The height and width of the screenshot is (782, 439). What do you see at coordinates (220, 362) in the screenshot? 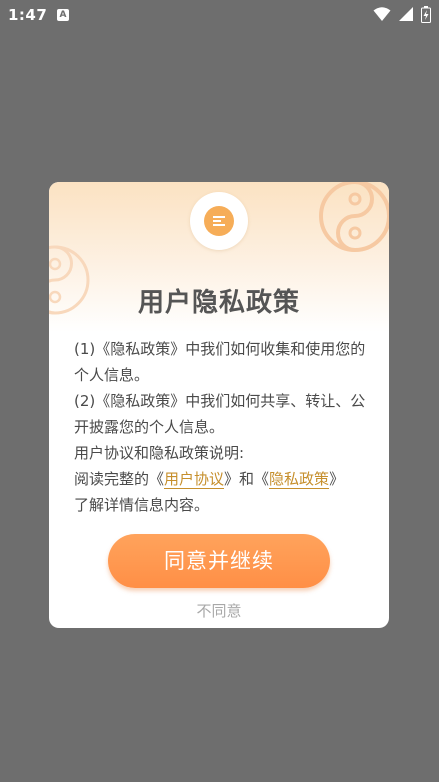
I see `policy-paragraph-1: (1)《隐私政策》中我们如何收集和使用您的个人信息。` at bounding box center [220, 362].